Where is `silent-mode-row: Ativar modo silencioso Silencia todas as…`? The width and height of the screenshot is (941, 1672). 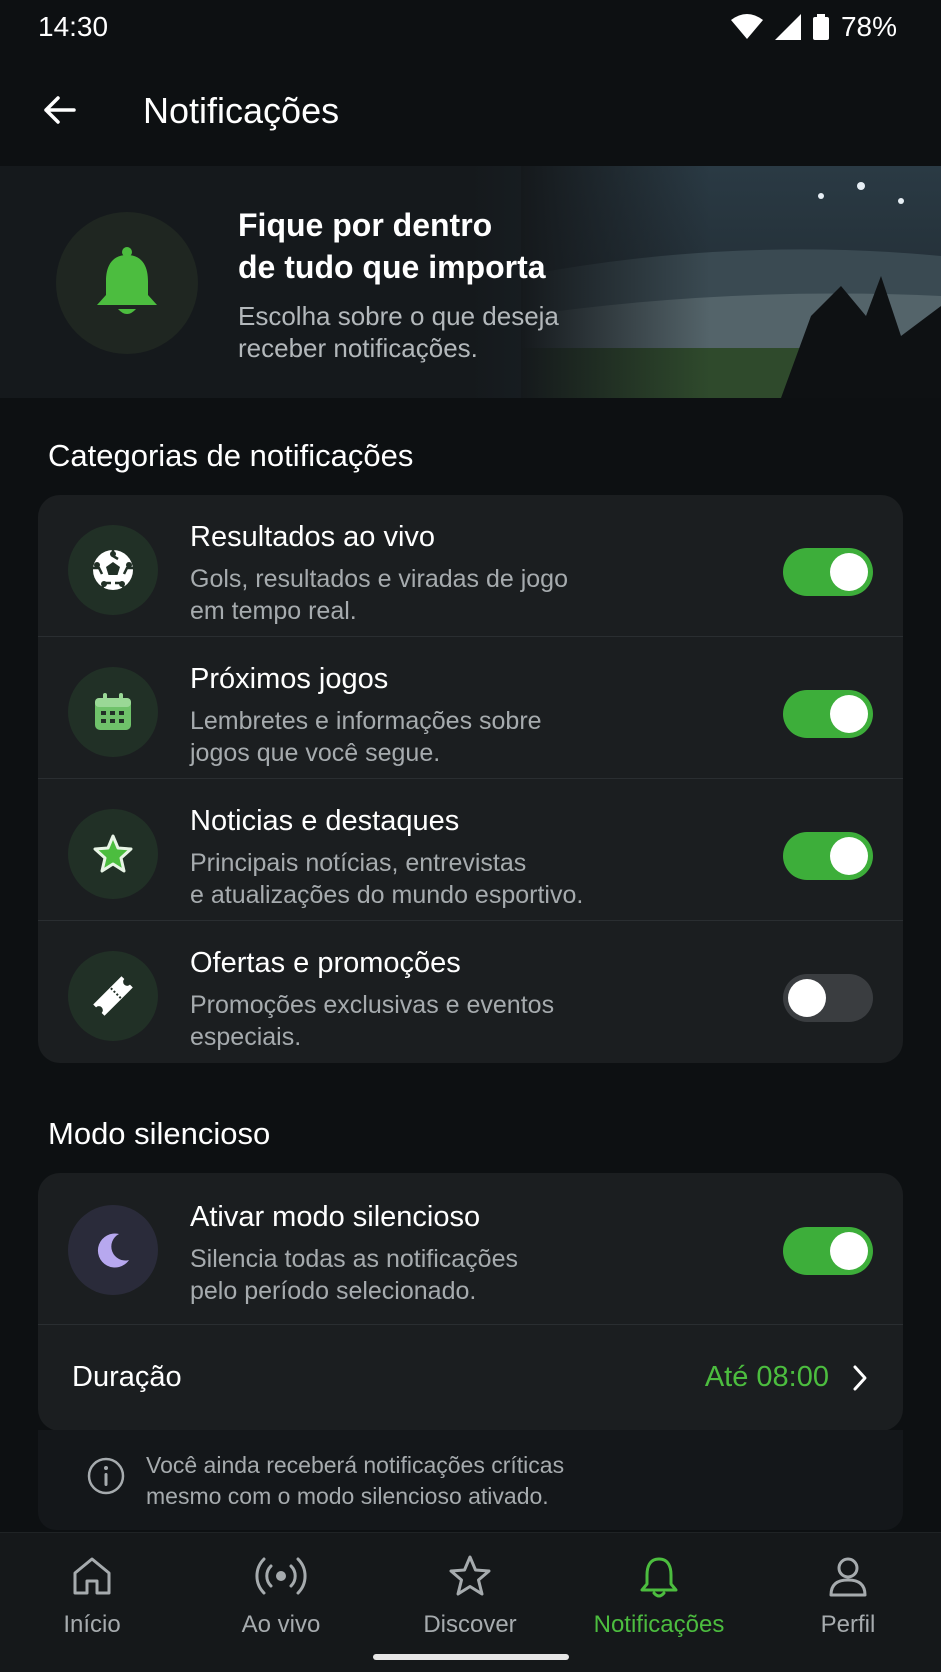
silent-mode-row: Ativar modo silencioso Silencia todas as… is located at coordinates (470, 1249).